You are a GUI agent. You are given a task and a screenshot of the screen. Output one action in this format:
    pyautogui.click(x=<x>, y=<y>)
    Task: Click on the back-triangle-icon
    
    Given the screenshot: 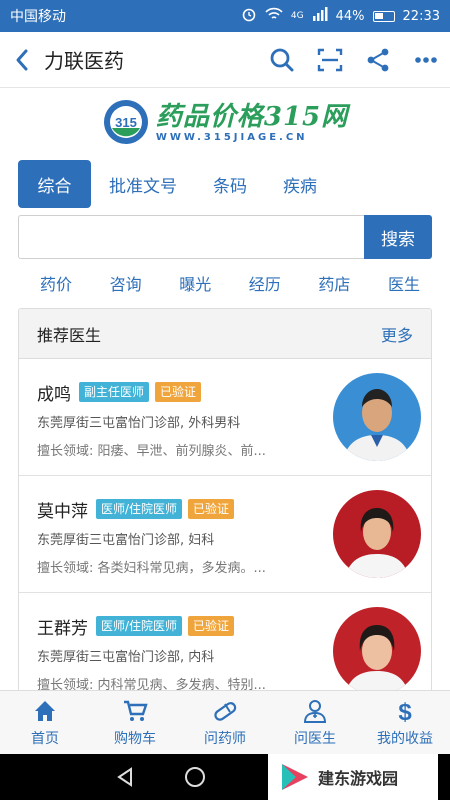 What is the action you would take?
    pyautogui.click(x=124, y=777)
    